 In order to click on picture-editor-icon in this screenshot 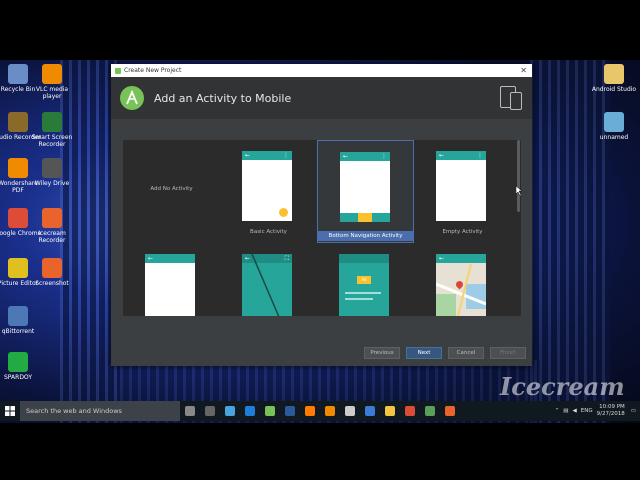, I will do `click(18, 268)`.